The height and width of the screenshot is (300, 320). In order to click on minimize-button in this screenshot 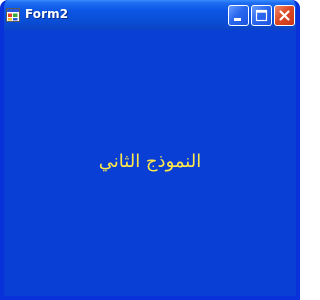, I will do `click(238, 15)`.